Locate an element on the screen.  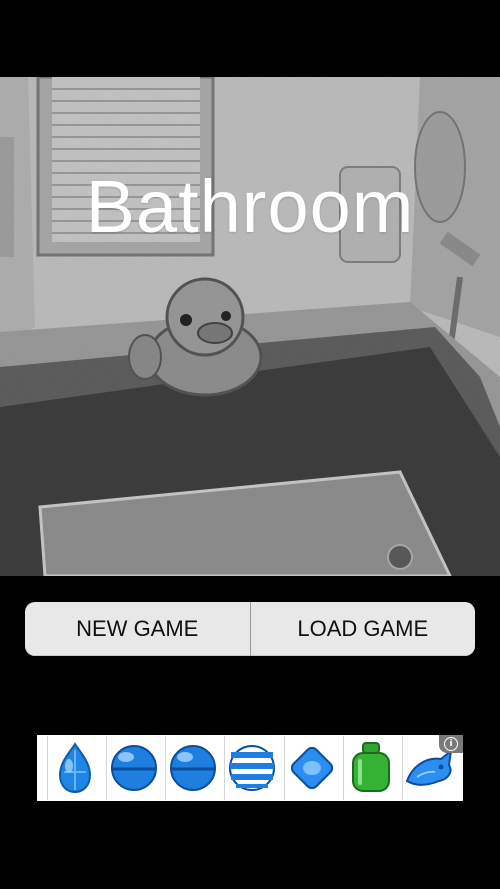
blue-striped-candy-icon is located at coordinates (252, 768).